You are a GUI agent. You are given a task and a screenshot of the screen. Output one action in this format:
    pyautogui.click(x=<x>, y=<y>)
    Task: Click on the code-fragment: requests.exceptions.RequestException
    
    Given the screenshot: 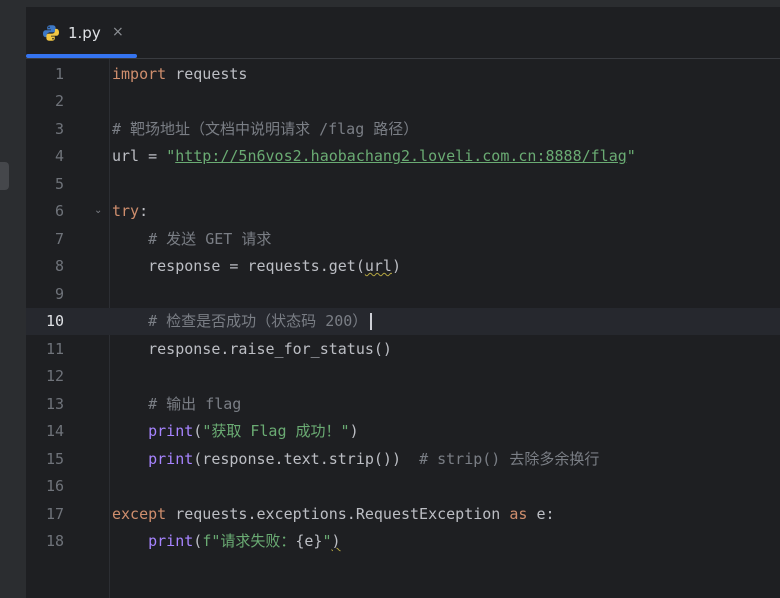 What is the action you would take?
    pyautogui.click(x=338, y=514)
    